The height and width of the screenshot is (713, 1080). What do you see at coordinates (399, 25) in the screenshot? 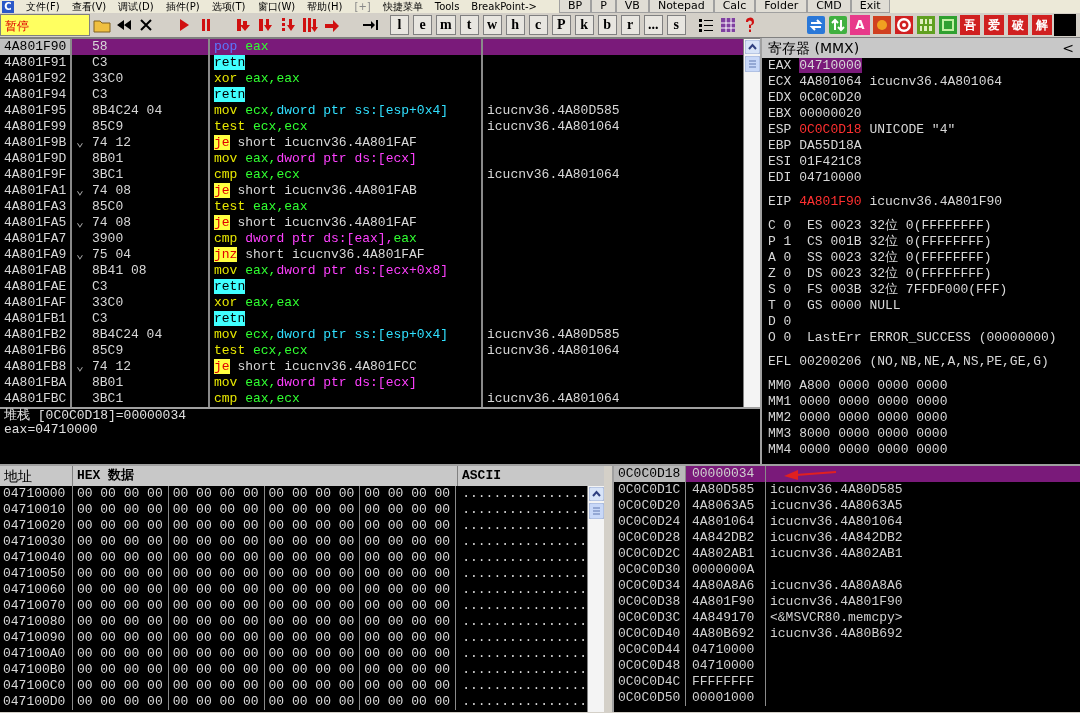
I see `toolbar-button: l` at bounding box center [399, 25].